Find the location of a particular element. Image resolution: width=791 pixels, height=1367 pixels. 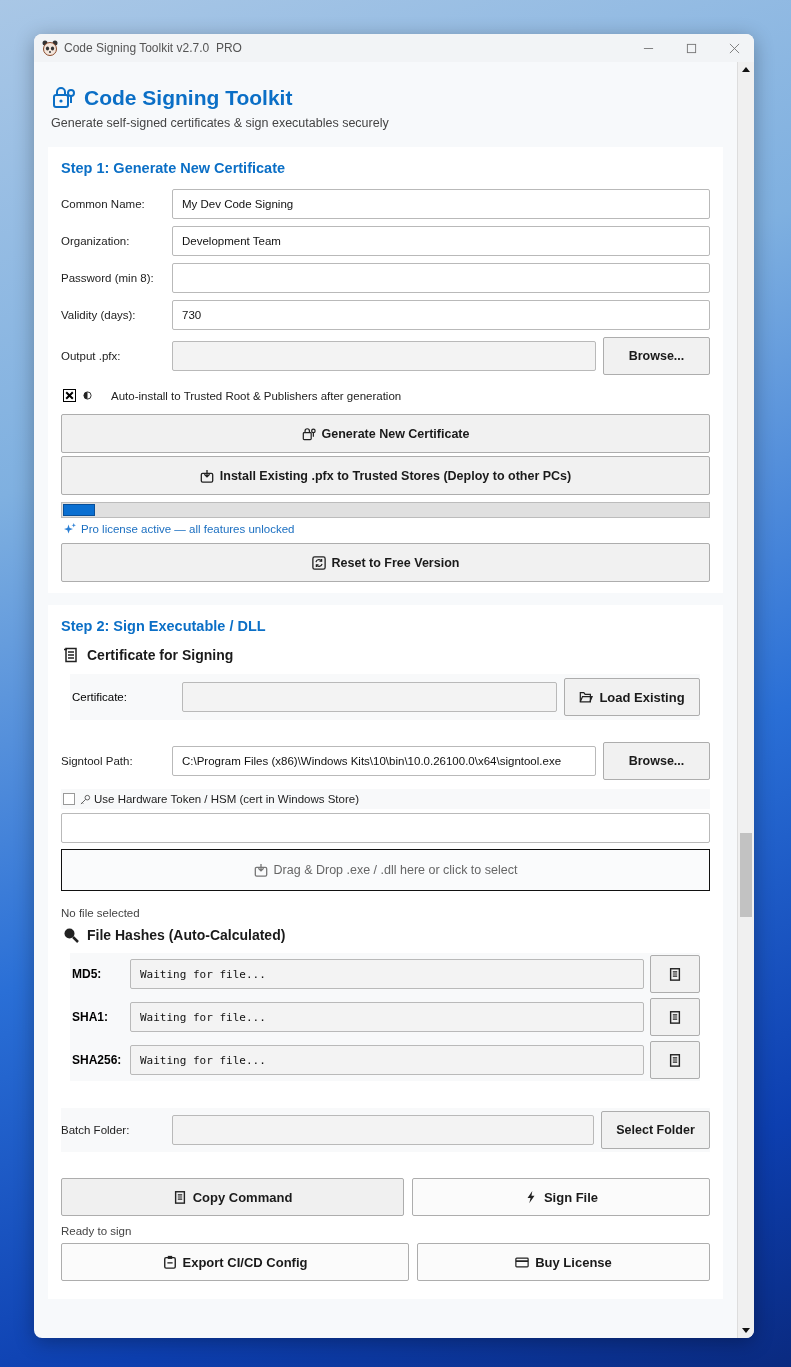

sign-file-button: Sign File is located at coordinates (561, 1197).